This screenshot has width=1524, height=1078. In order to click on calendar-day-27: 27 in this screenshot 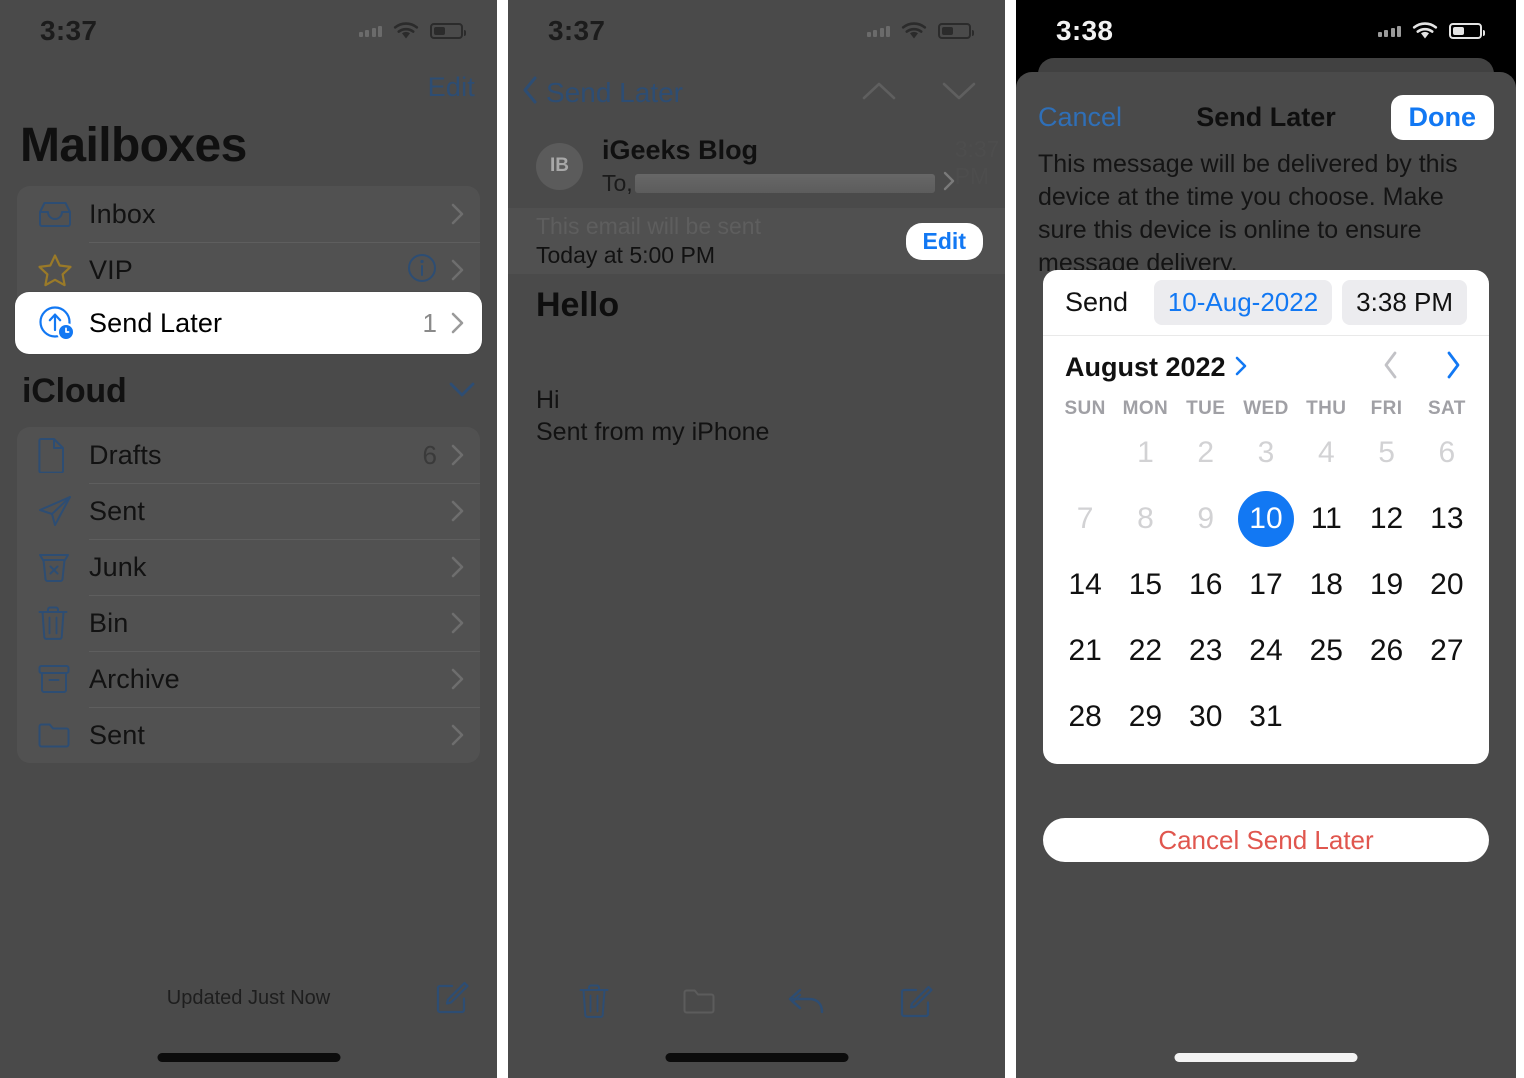, I will do `click(1447, 651)`.